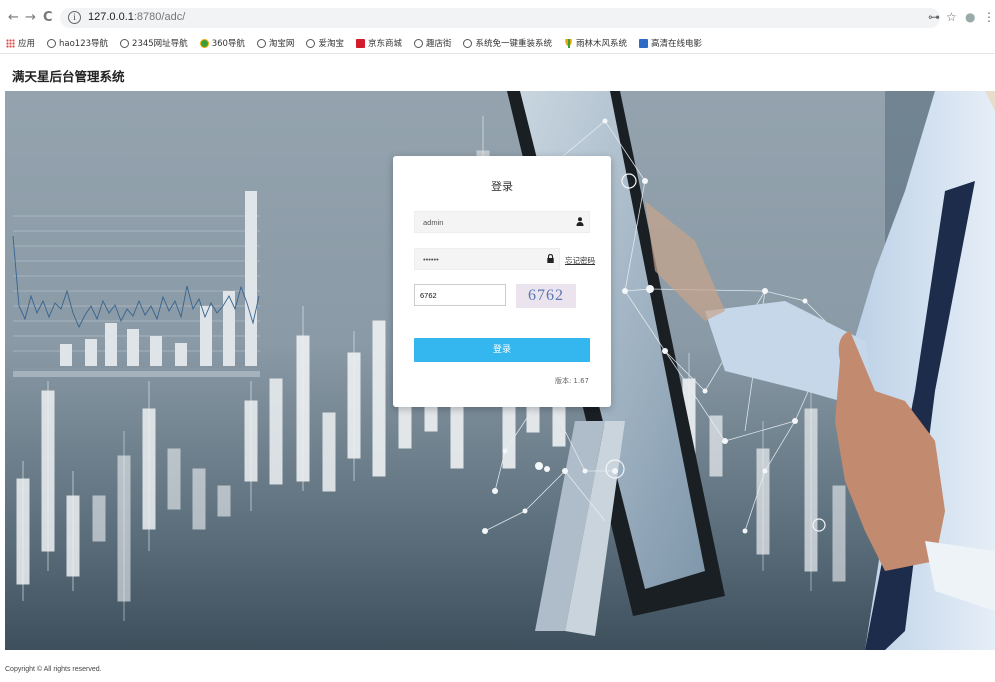 The image size is (995, 682). I want to click on password-field: ••••••, so click(487, 259).